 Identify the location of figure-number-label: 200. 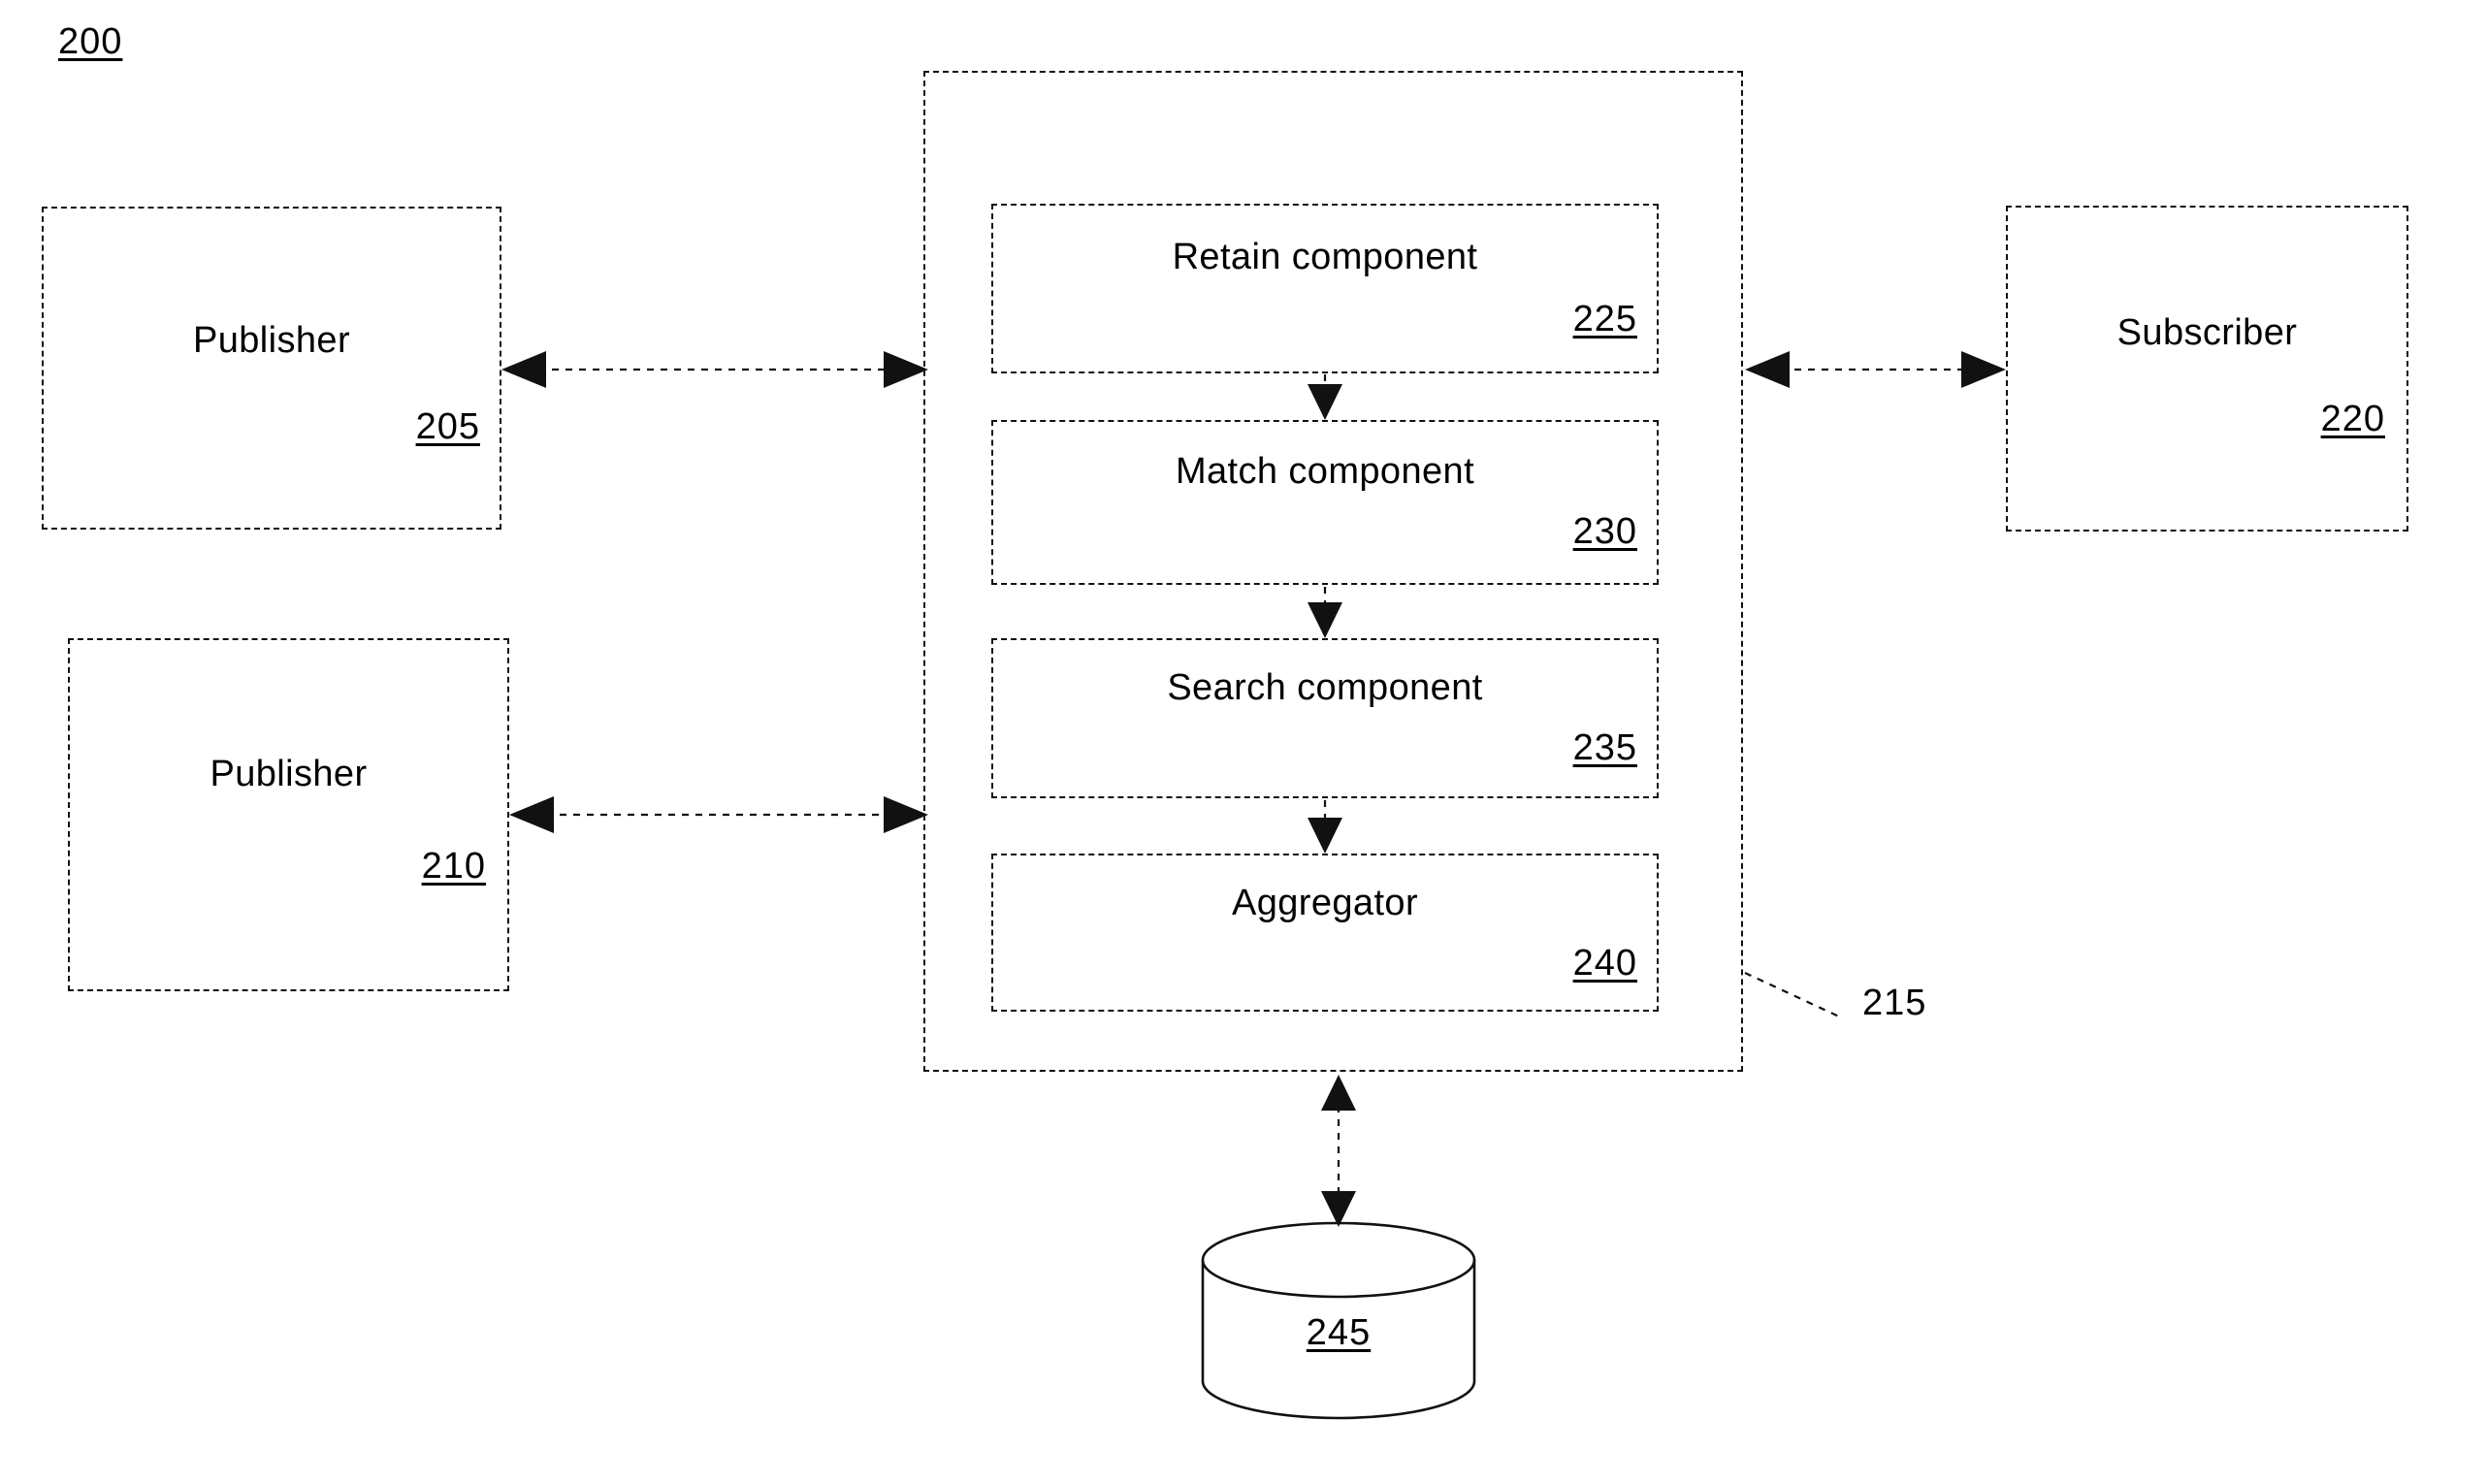
(91, 41).